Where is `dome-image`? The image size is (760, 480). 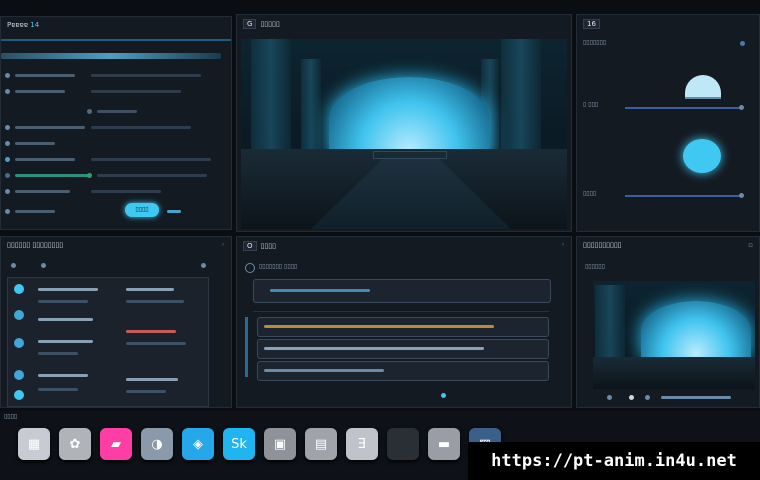 dome-image is located at coordinates (409, 118).